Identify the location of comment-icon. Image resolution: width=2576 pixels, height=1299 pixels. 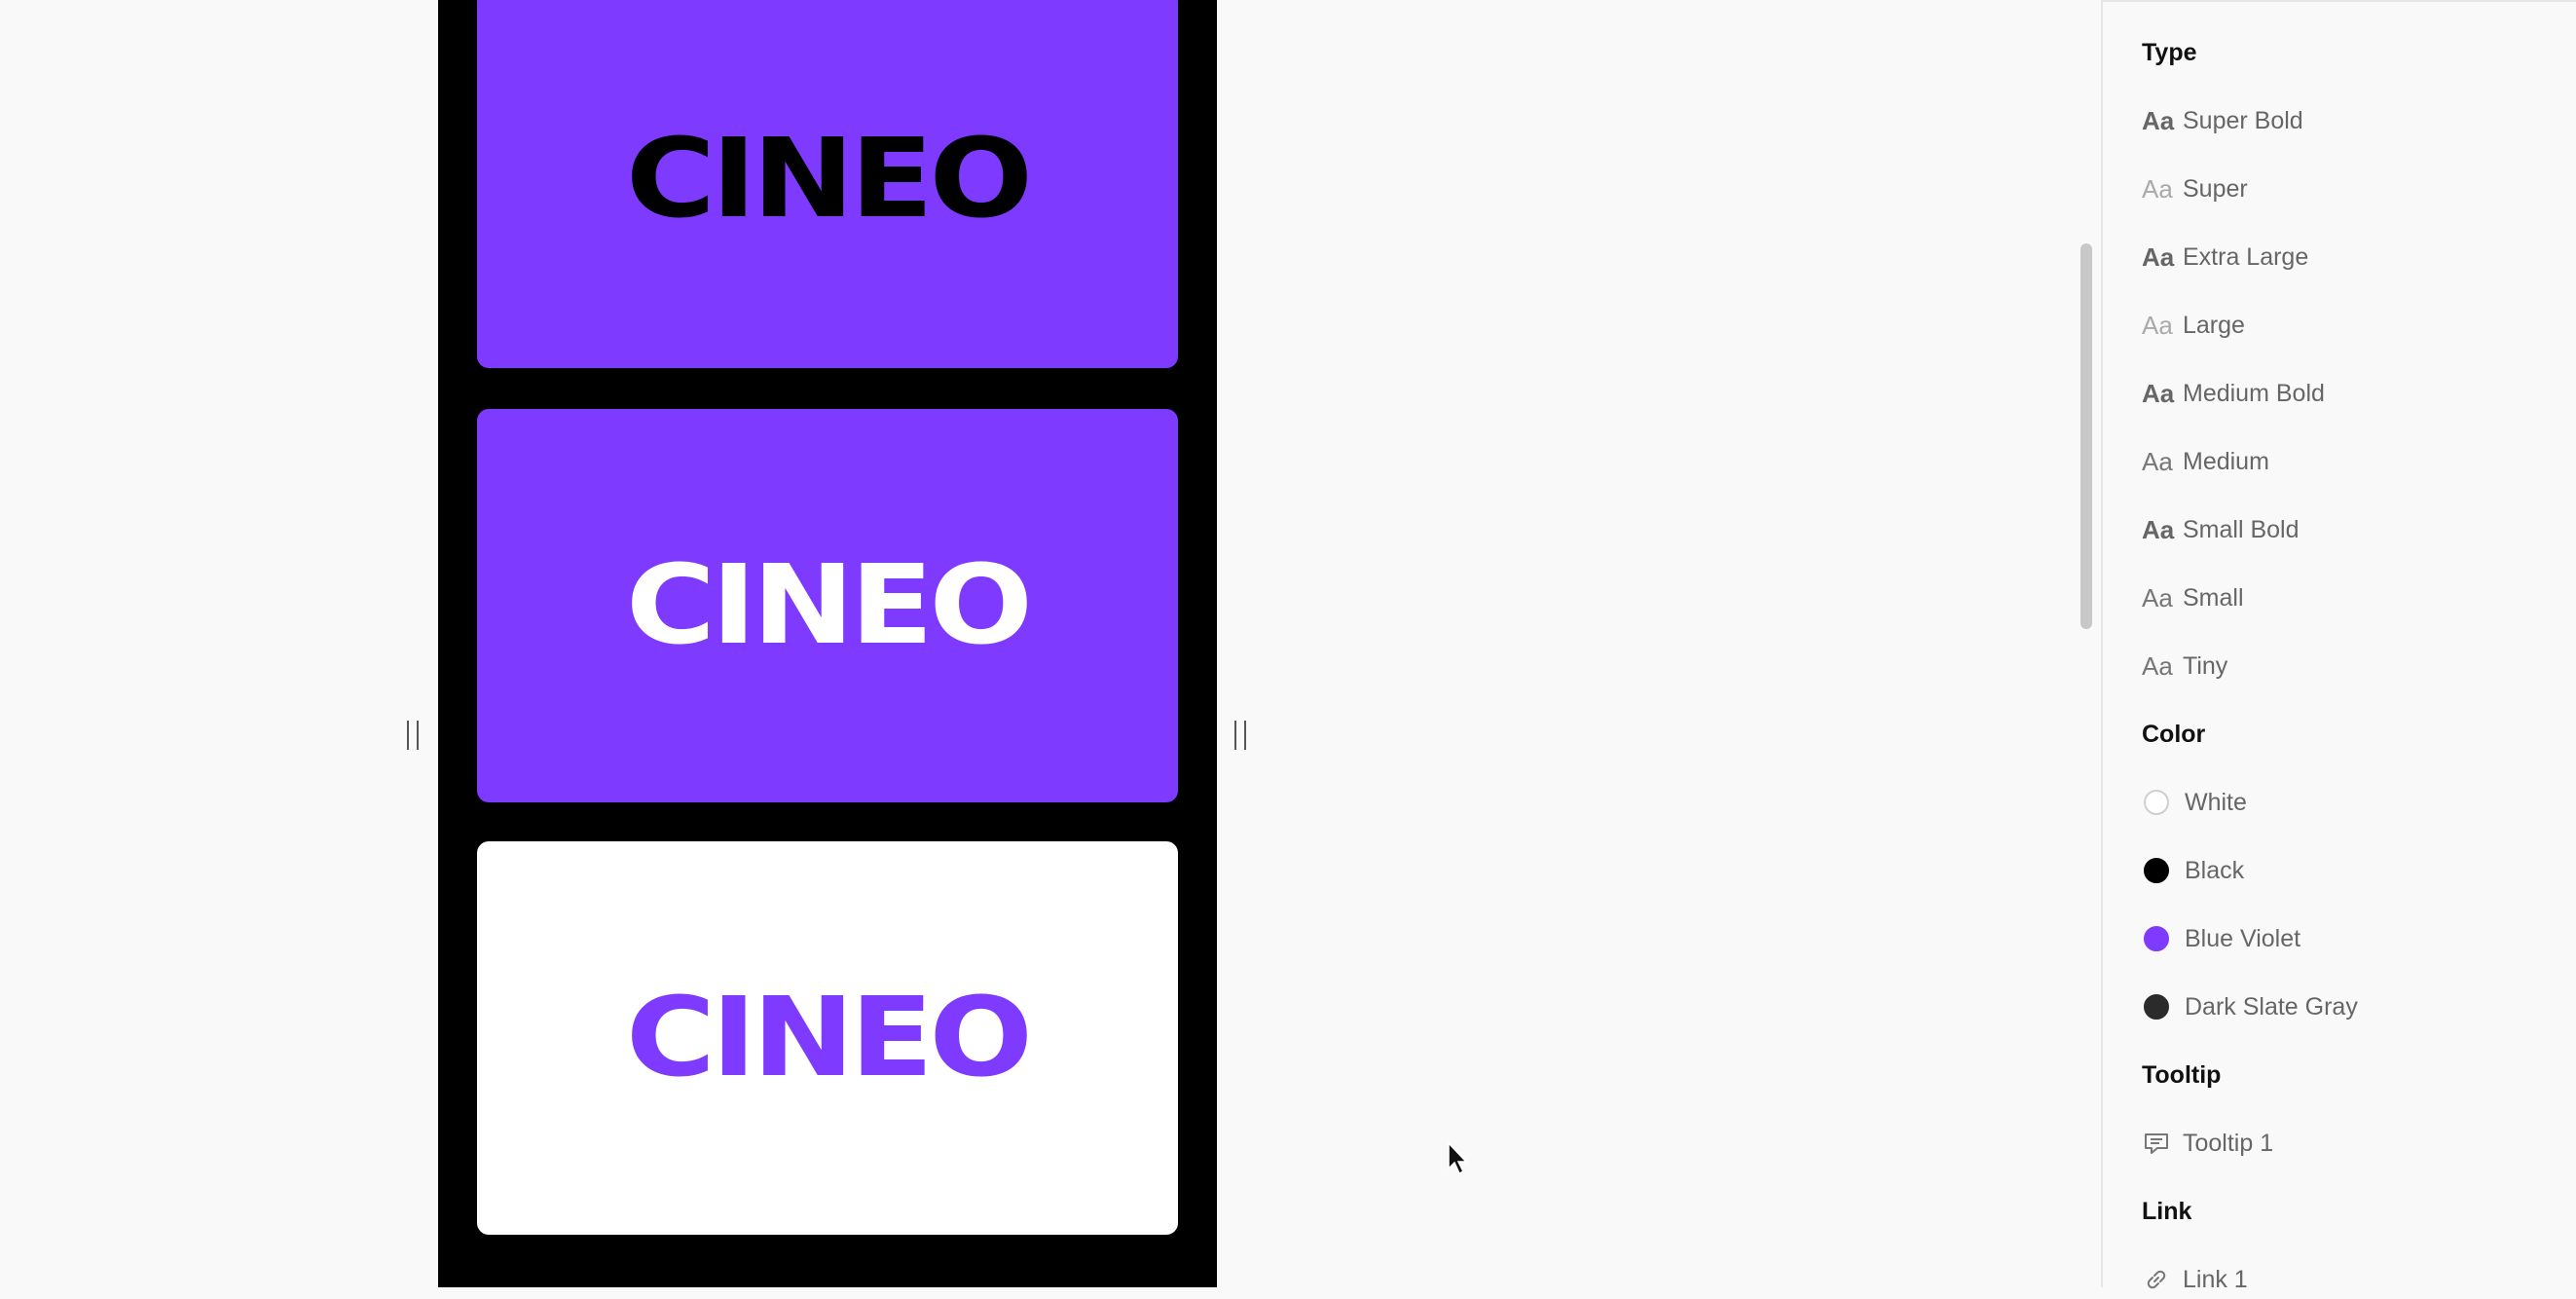
(2156, 1143).